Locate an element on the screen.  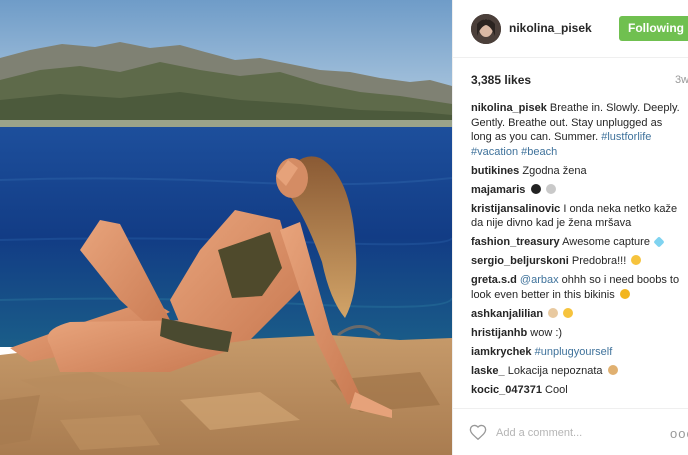
list-item: butikines Zgodna žena is located at coordinates (576, 171).